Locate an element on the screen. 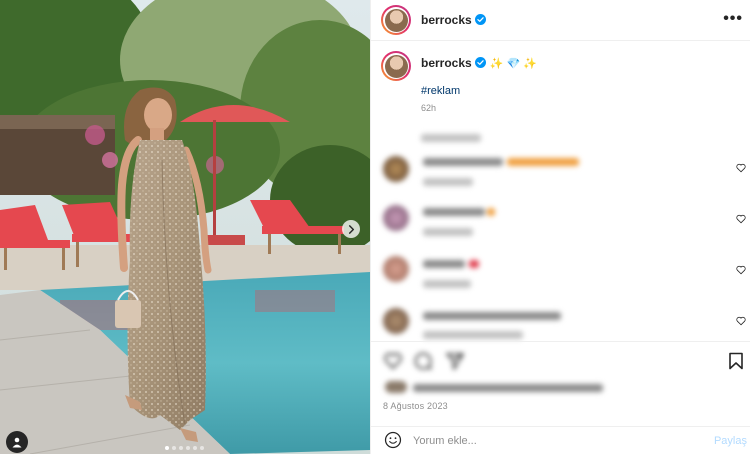 Image resolution: width=750 pixels, height=454 pixels. user-tag-icon is located at coordinates (17, 442).